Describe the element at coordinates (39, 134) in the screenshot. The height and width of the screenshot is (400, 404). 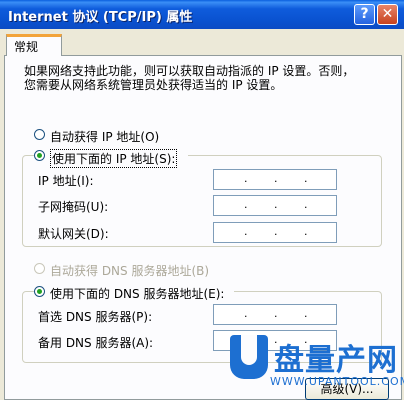
I see `ip-auto-radio` at that location.